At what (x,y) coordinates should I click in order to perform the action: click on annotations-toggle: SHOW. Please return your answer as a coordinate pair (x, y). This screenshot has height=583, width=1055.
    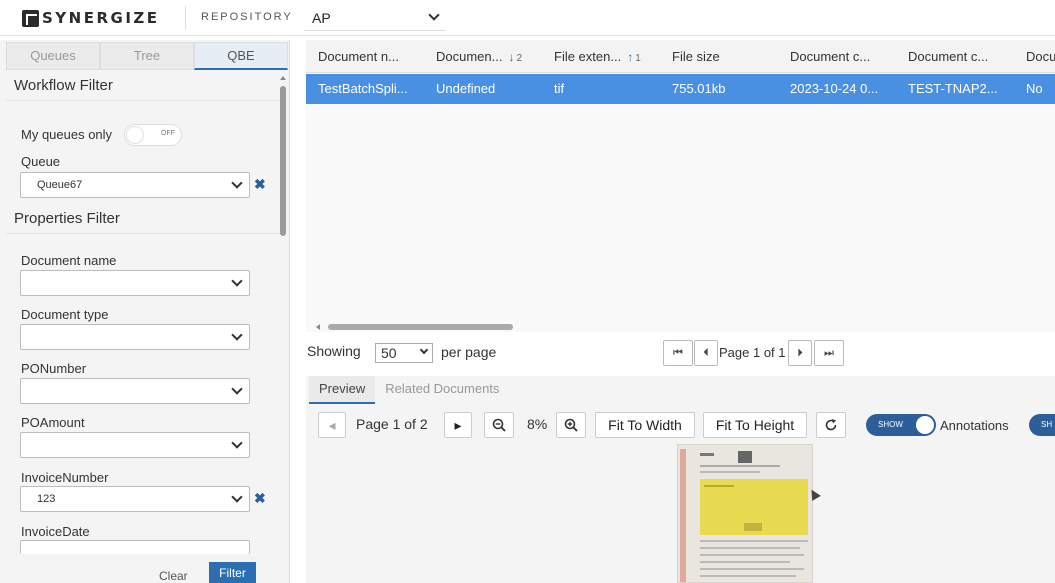
    Looking at the image, I should click on (901, 425).